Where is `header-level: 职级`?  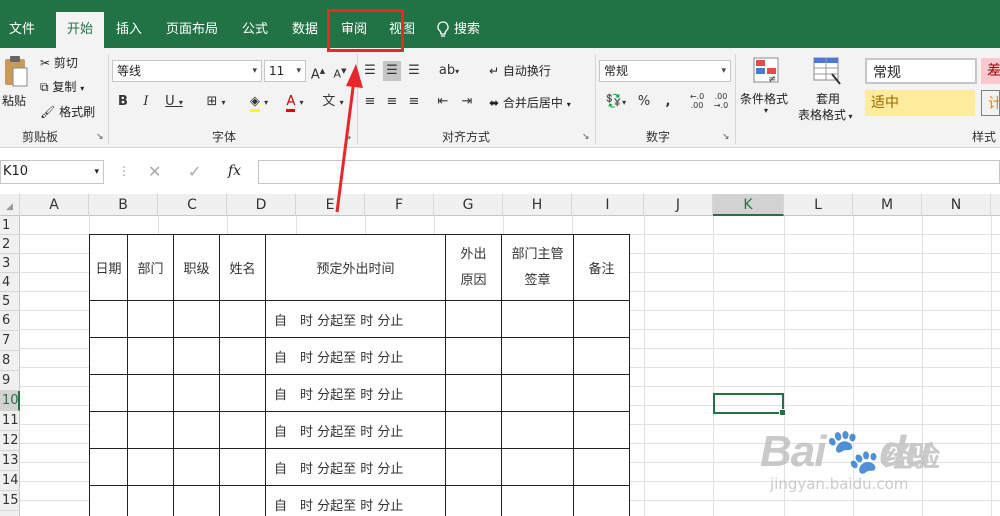 header-level: 职级 is located at coordinates (196, 267).